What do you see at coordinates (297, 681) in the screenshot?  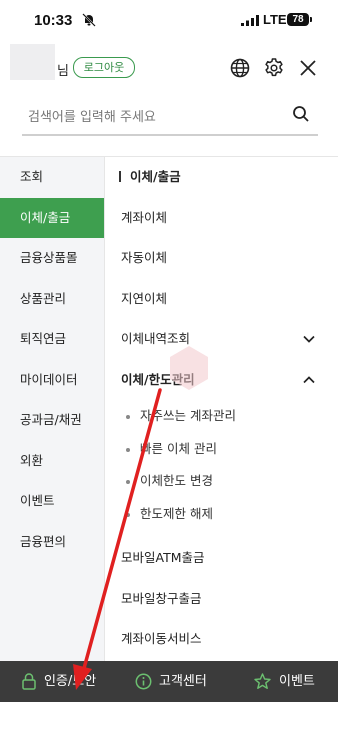 I see `event-button: 이벤트` at bounding box center [297, 681].